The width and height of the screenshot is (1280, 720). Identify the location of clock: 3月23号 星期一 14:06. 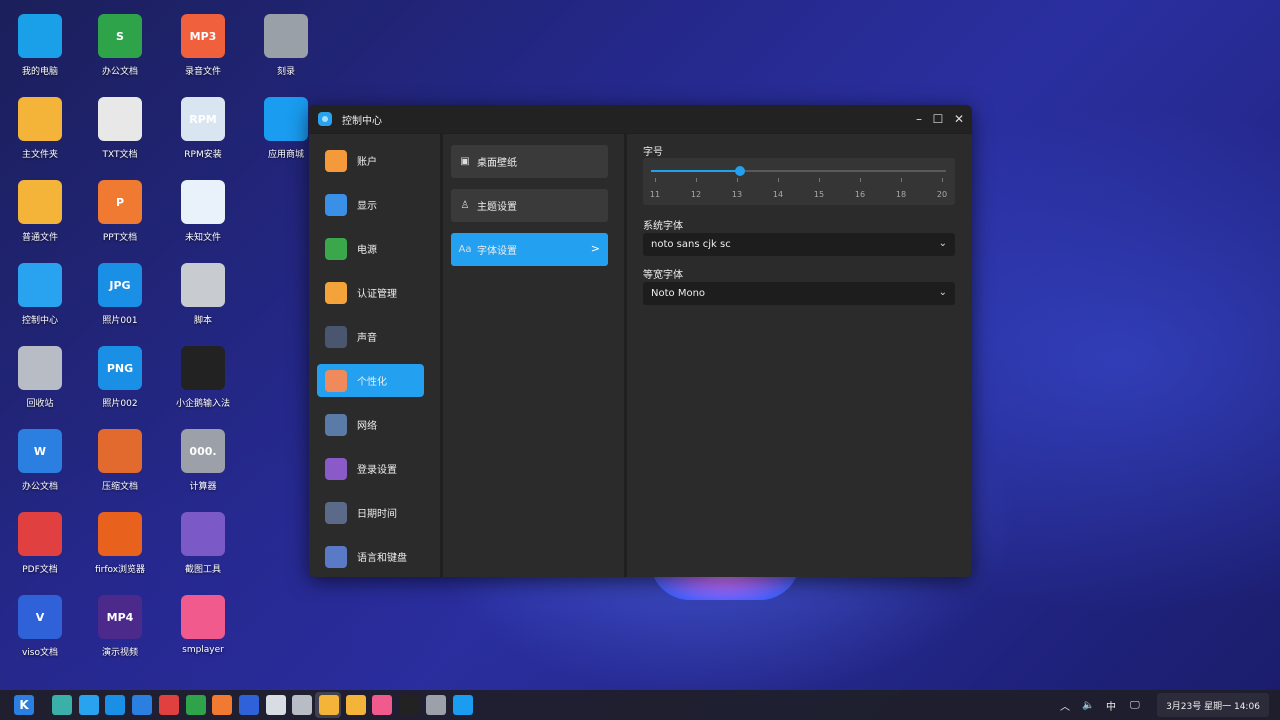
(1213, 705).